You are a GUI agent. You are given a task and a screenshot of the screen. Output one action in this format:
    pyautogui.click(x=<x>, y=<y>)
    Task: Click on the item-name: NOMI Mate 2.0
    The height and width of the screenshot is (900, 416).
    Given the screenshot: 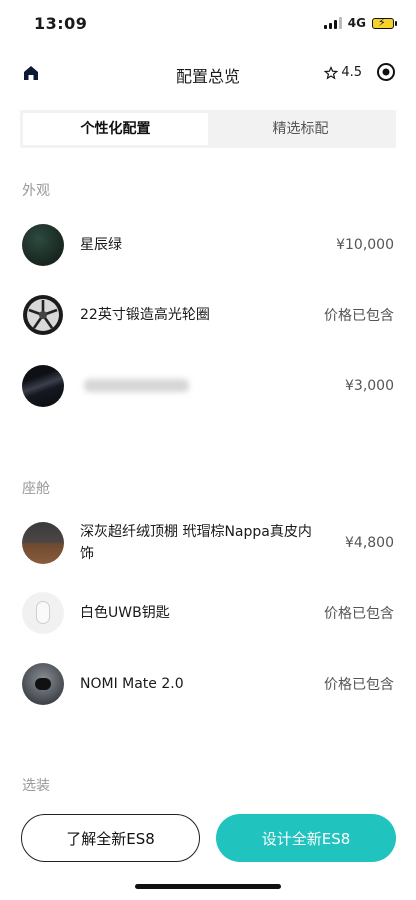 What is the action you would take?
    pyautogui.click(x=132, y=684)
    